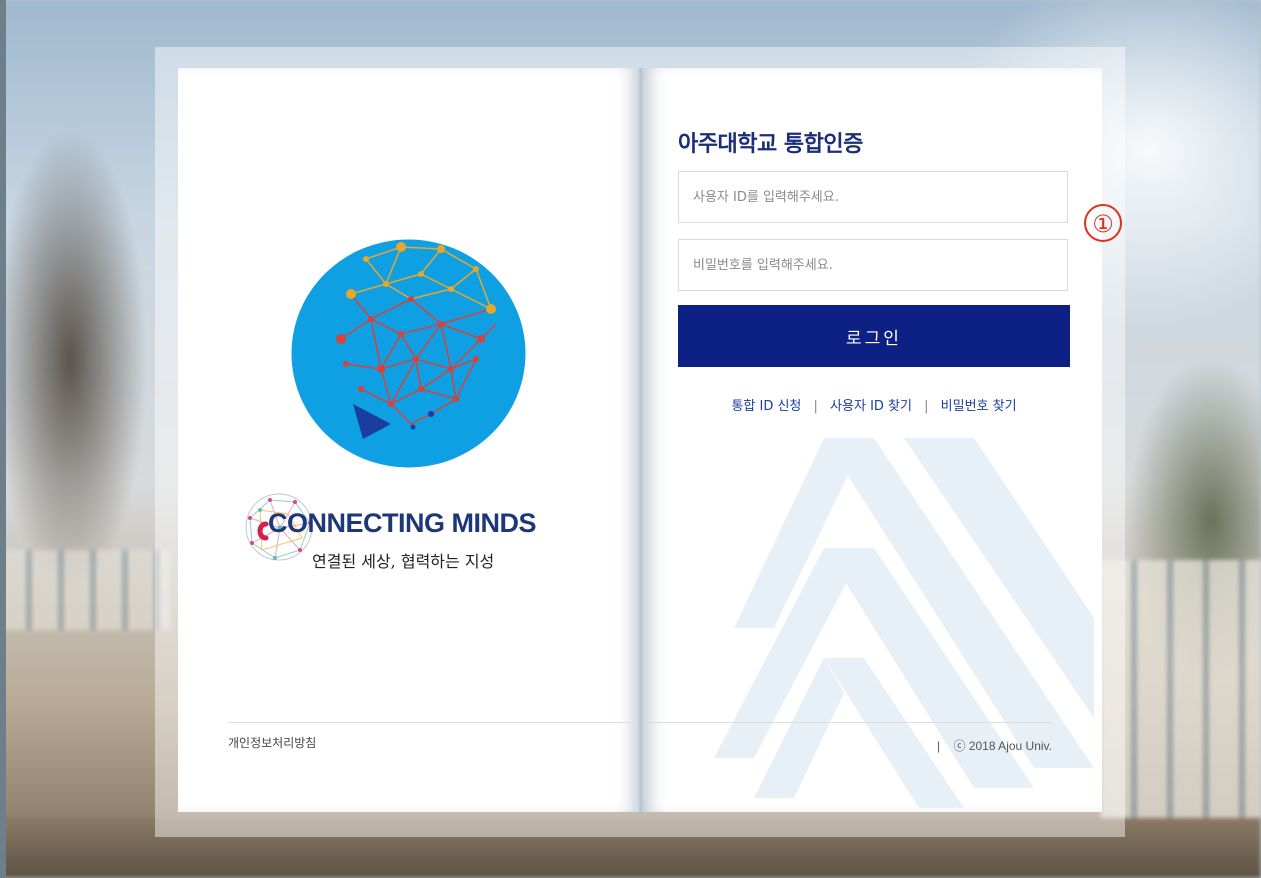  Describe the element at coordinates (272, 742) in the screenshot. I see `privacy-policy-link: 개인정보처리방침` at that location.